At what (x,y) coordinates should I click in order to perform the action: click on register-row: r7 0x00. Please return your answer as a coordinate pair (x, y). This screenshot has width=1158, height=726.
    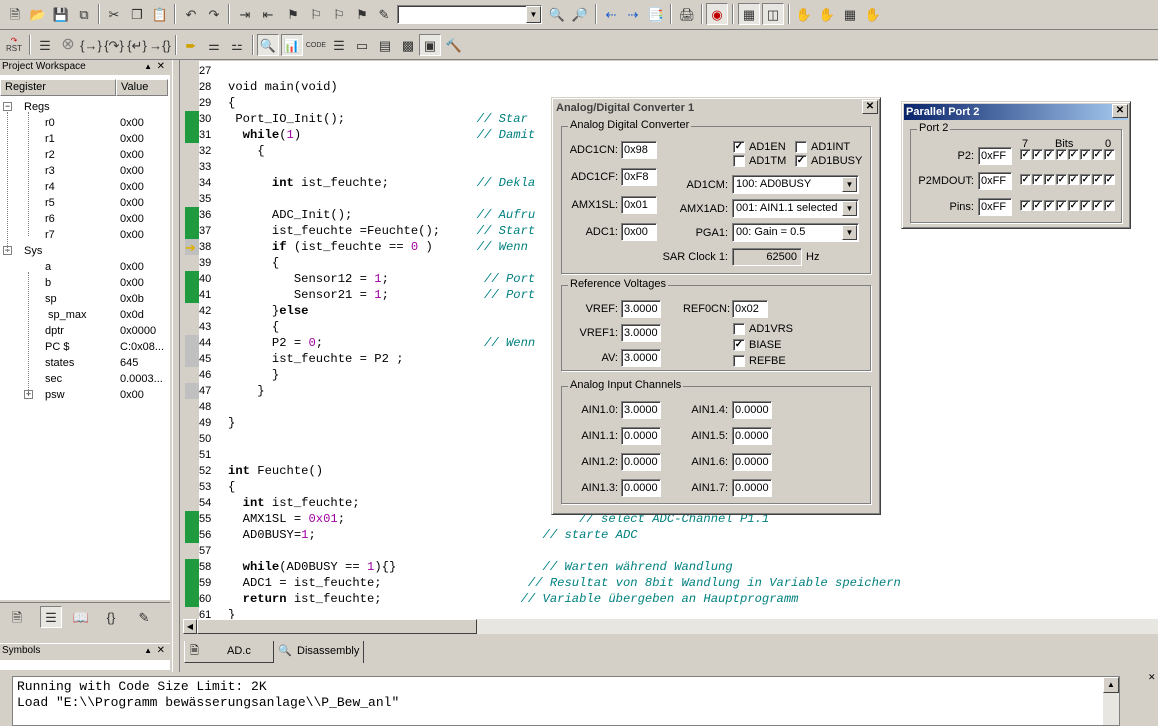
    Looking at the image, I should click on (84, 235).